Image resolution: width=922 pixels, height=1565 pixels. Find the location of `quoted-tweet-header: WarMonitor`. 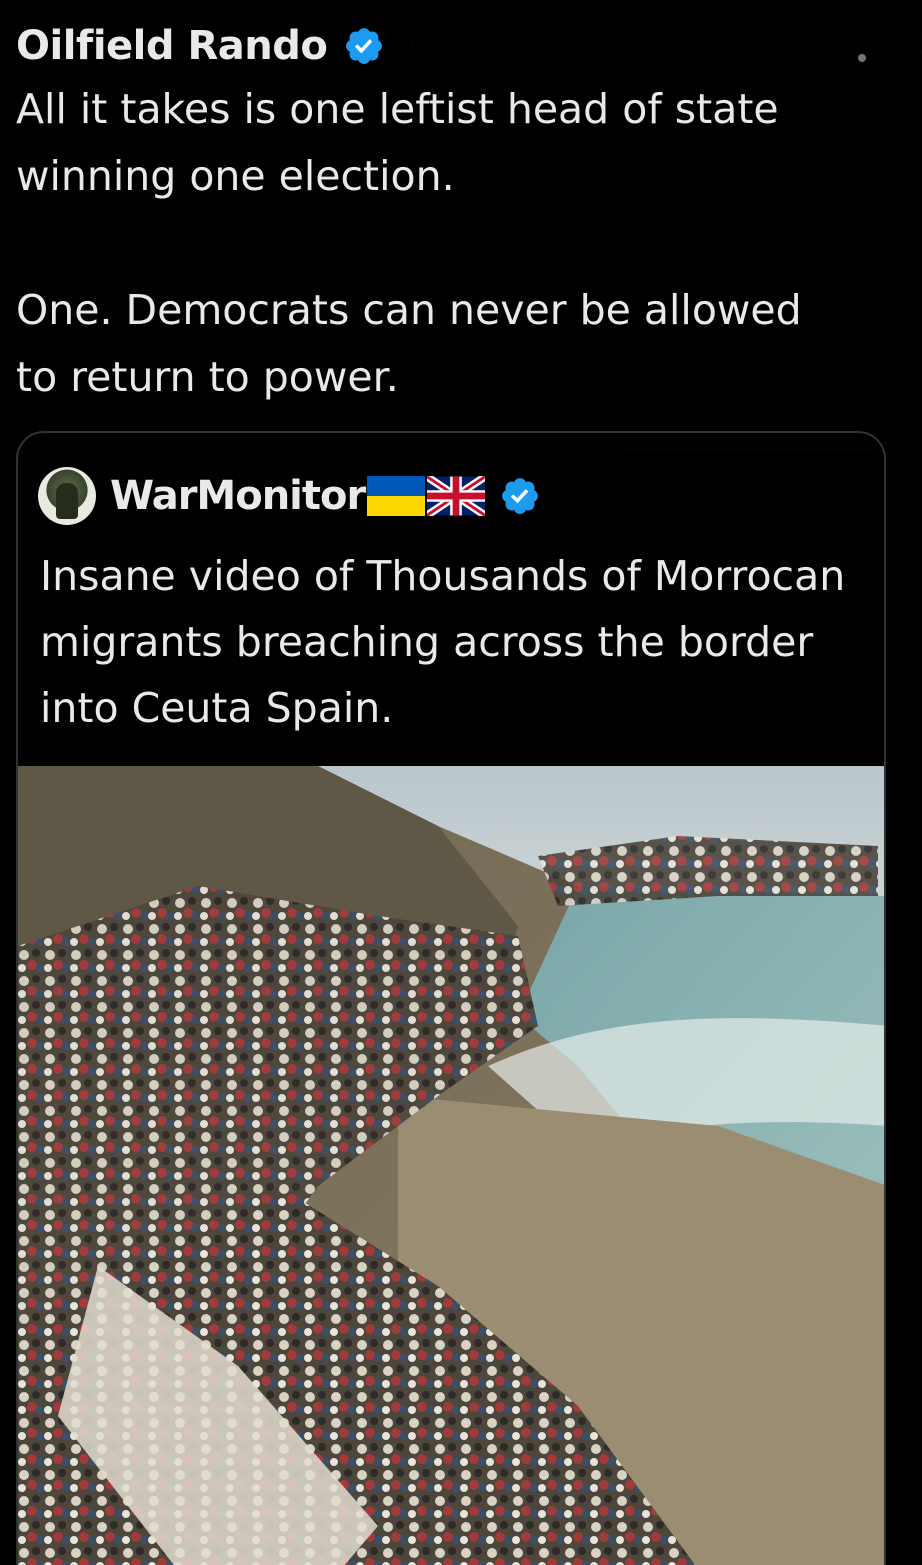

quoted-tweet-header: WarMonitor is located at coordinates (289, 496).